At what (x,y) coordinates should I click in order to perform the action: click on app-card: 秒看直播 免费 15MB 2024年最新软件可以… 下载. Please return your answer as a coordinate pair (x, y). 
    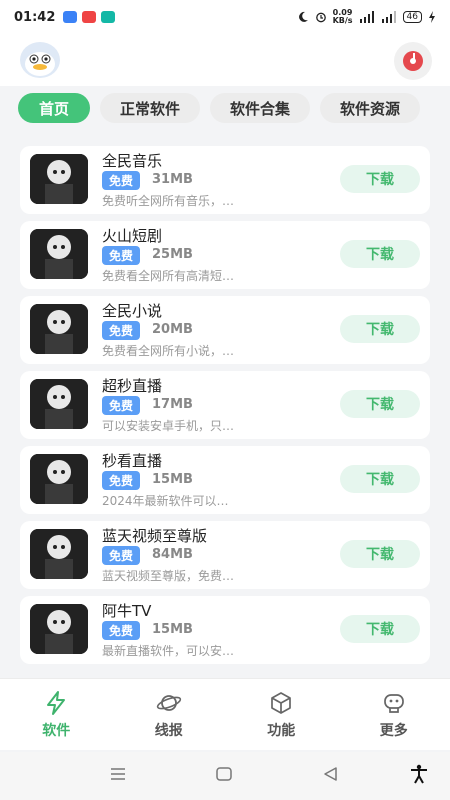
    Looking at the image, I should click on (225, 480).